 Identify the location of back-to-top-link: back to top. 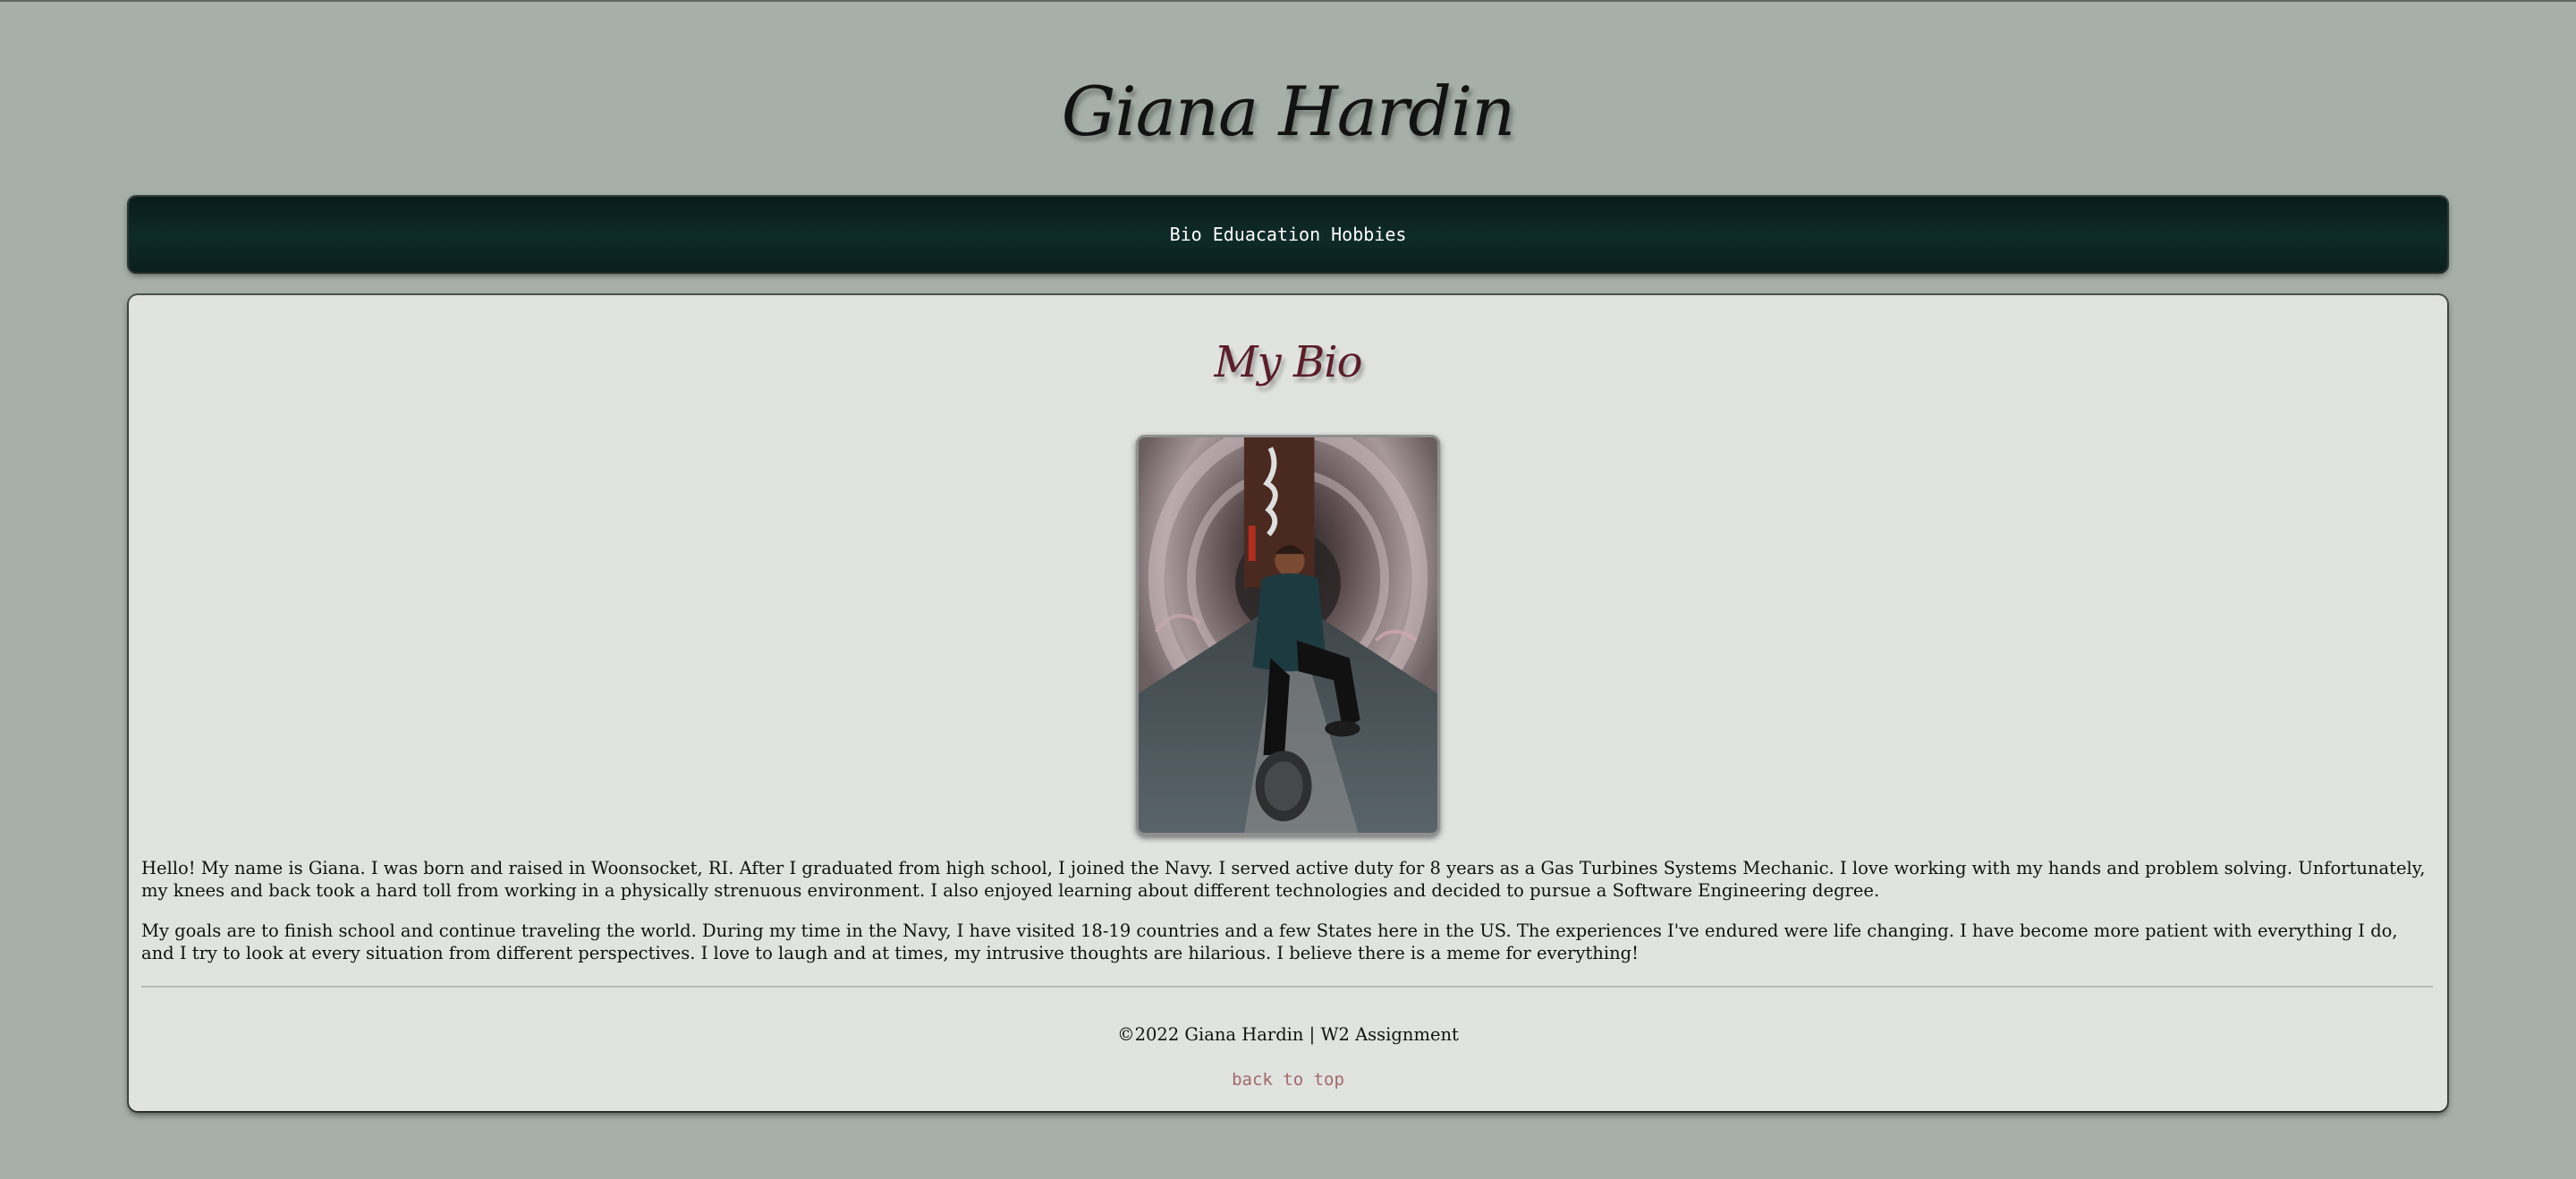
(1288, 1080).